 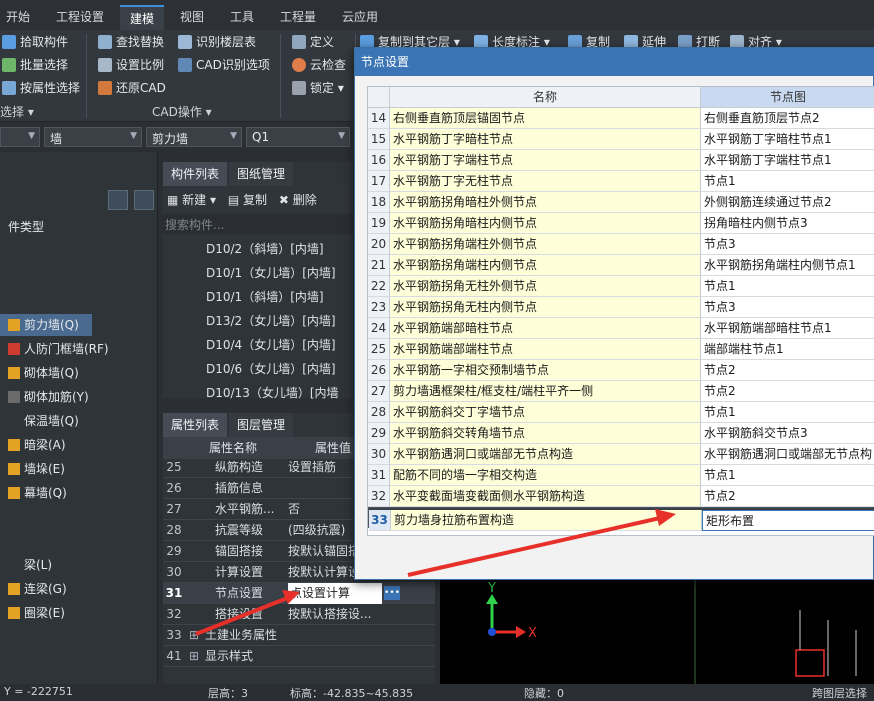 I want to click on annotation-arrows, so click(x=435, y=572).